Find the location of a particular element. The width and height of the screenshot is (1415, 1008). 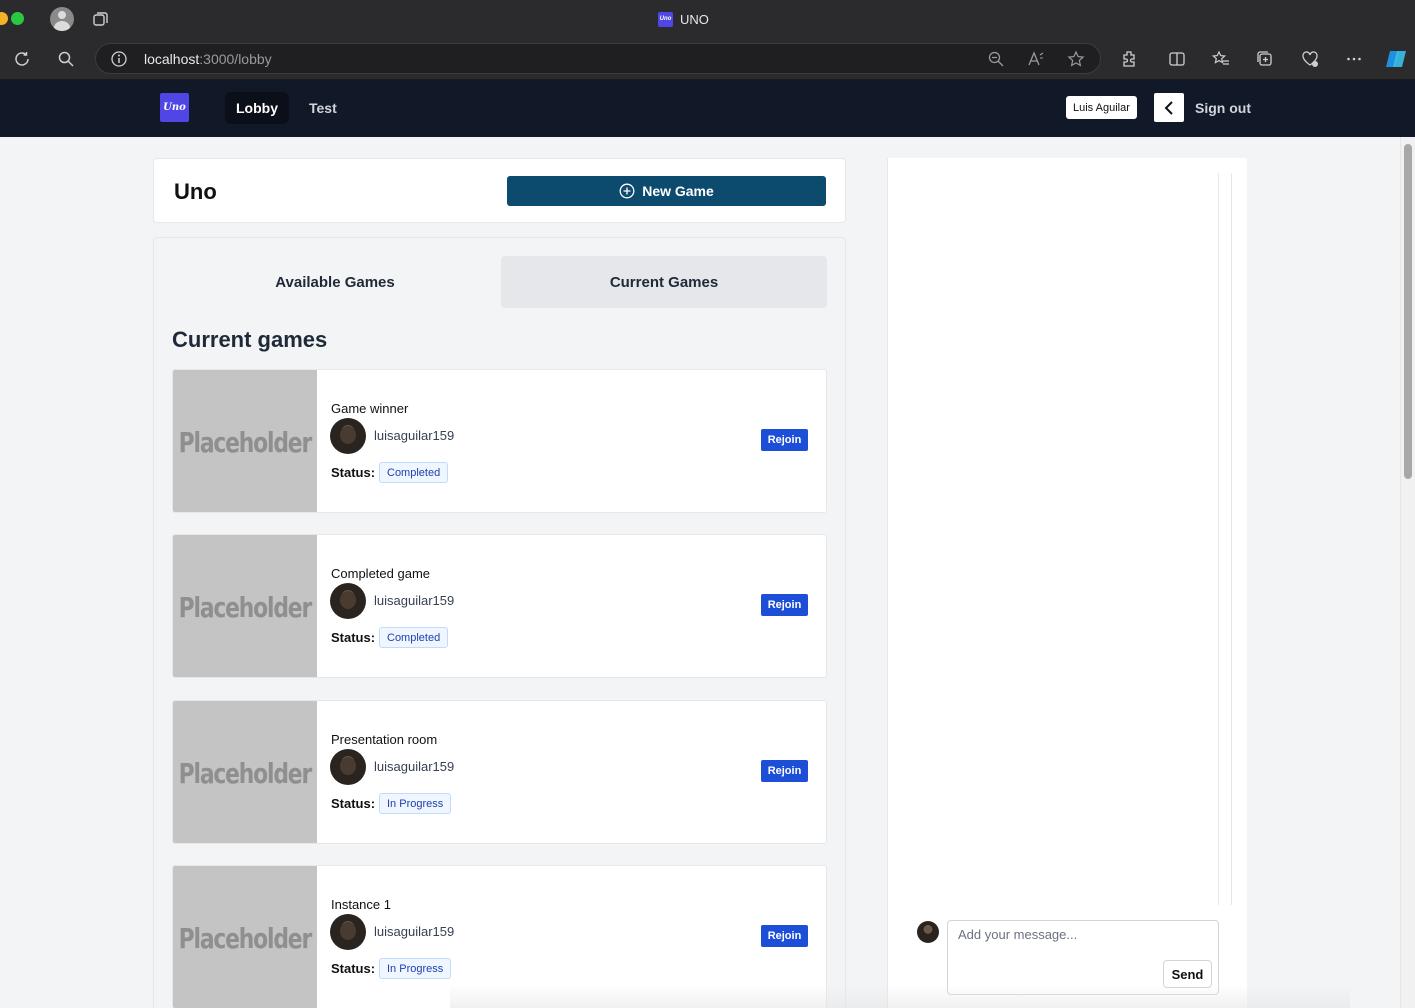

new-game-button: New Game is located at coordinates (666, 191).